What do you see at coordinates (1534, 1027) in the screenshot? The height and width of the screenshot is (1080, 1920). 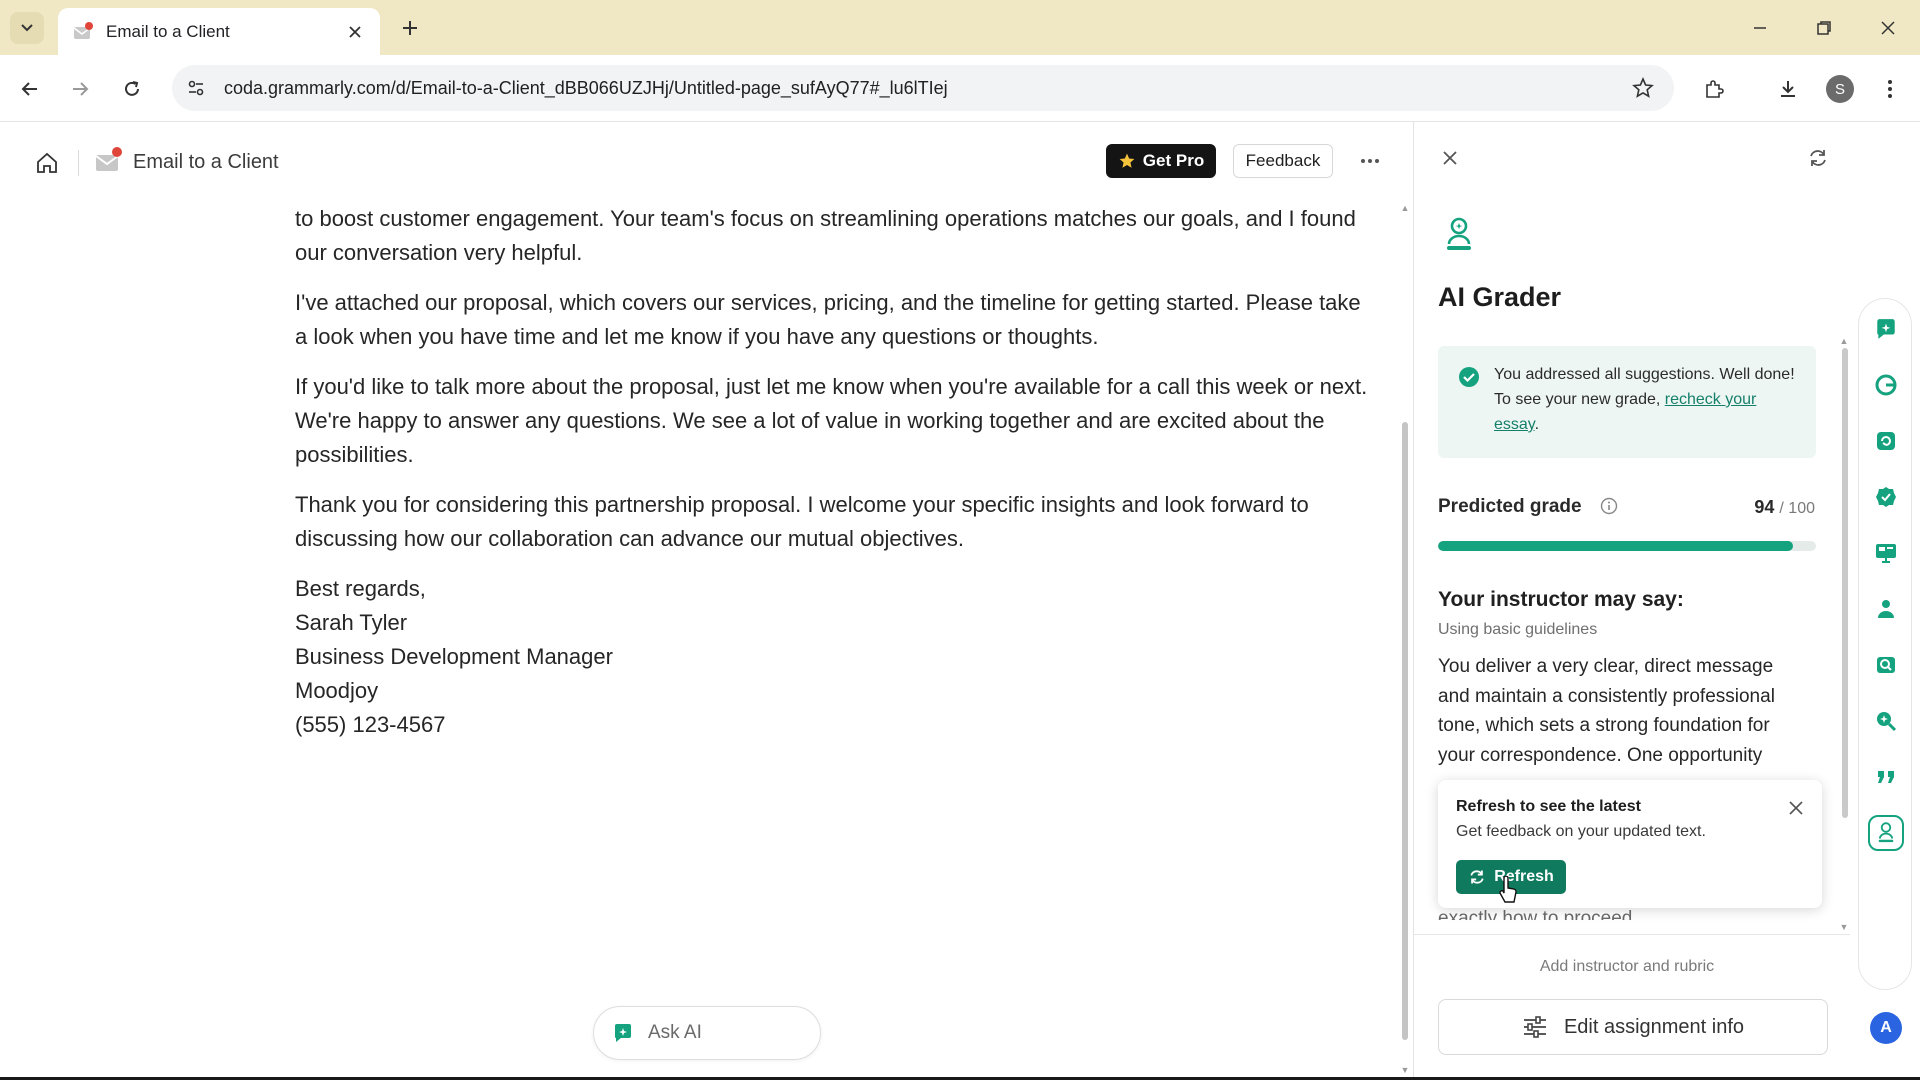 I see `sliders-icon` at bounding box center [1534, 1027].